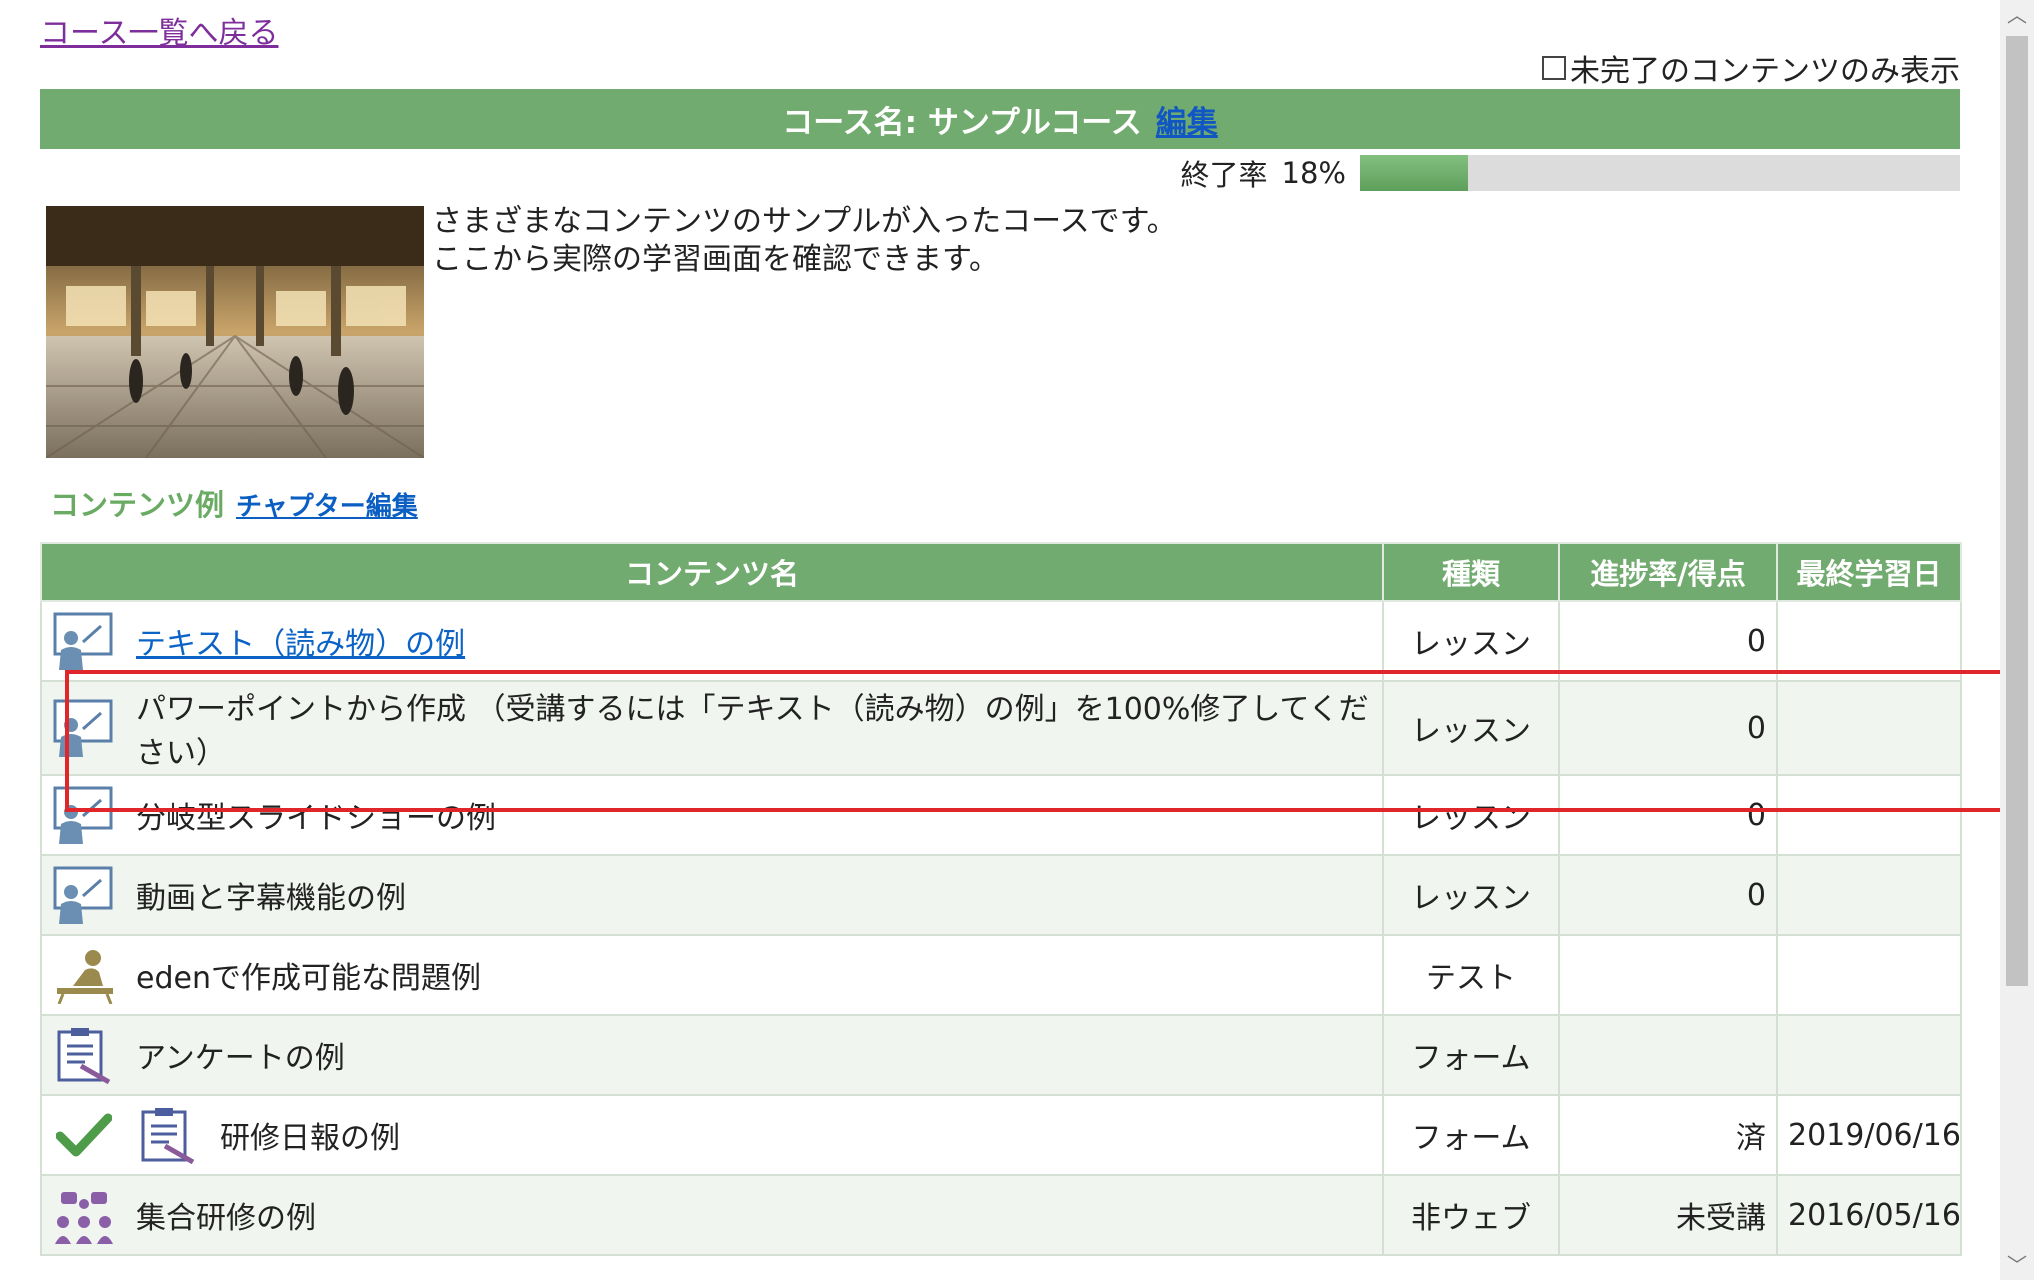  I want to click on content-name-cell: 集合研修の例, so click(712, 1215).